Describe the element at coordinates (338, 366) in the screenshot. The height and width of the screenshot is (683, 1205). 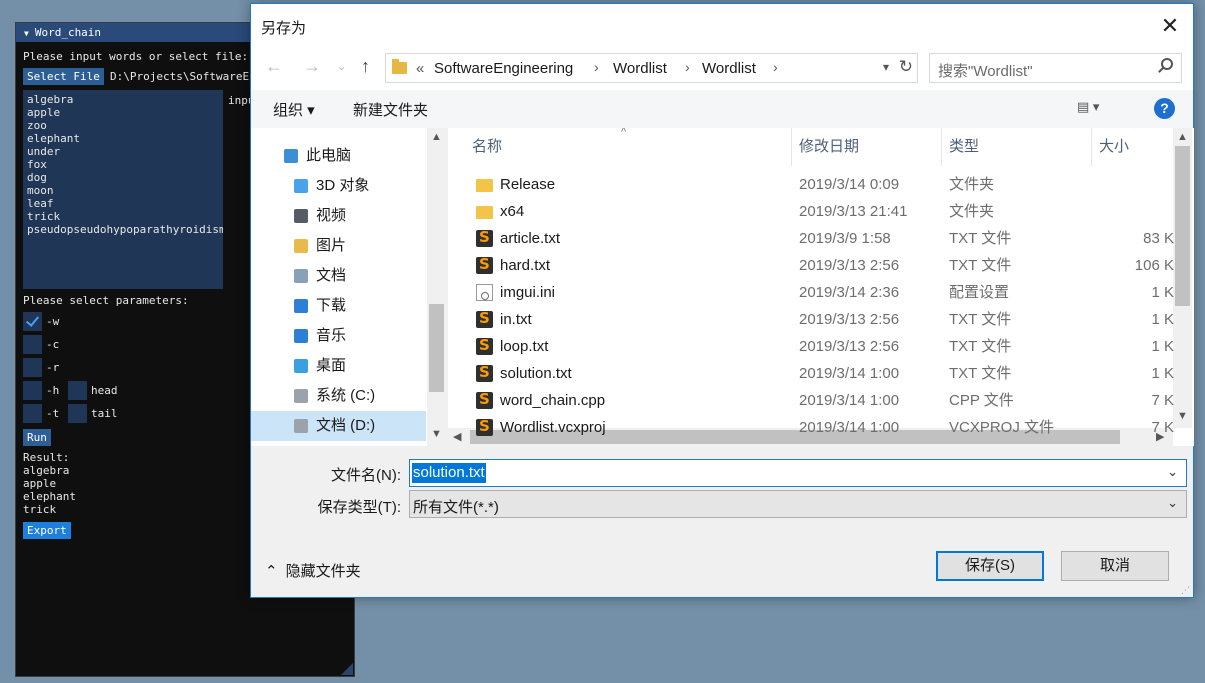
I see `tree-item: 桌面` at that location.